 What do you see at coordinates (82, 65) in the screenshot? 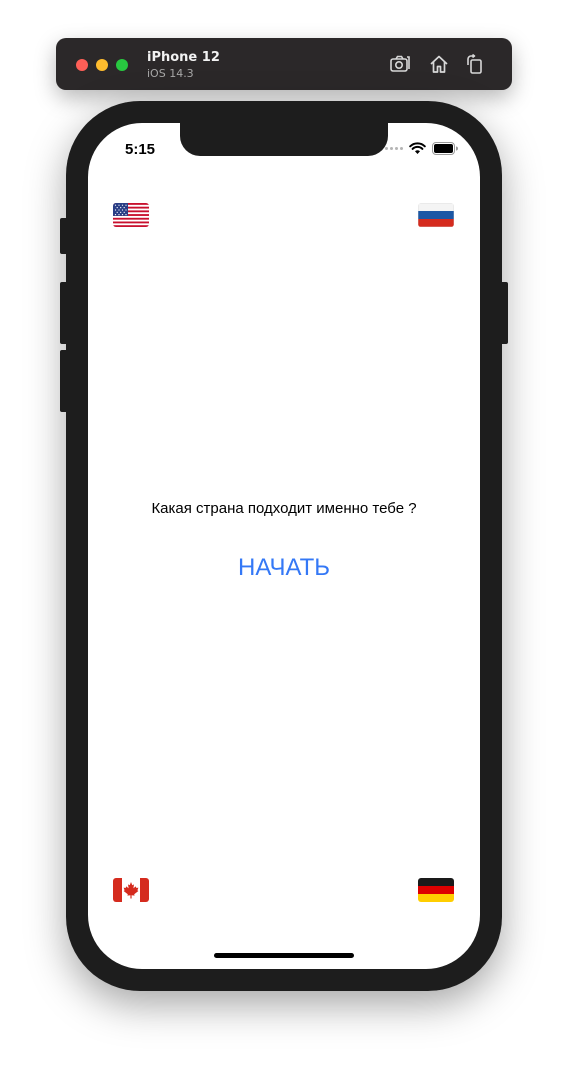
I see `close-window-button` at bounding box center [82, 65].